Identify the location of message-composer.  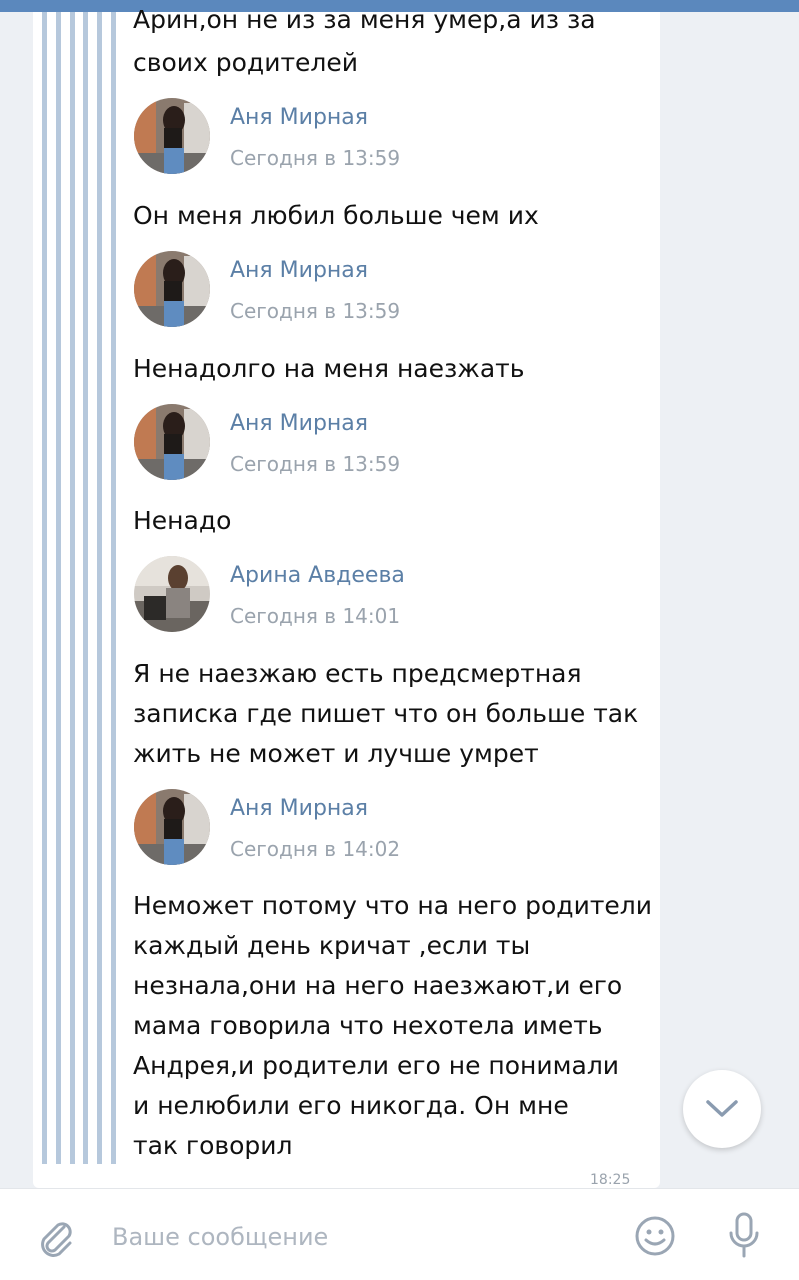
(399, 1234).